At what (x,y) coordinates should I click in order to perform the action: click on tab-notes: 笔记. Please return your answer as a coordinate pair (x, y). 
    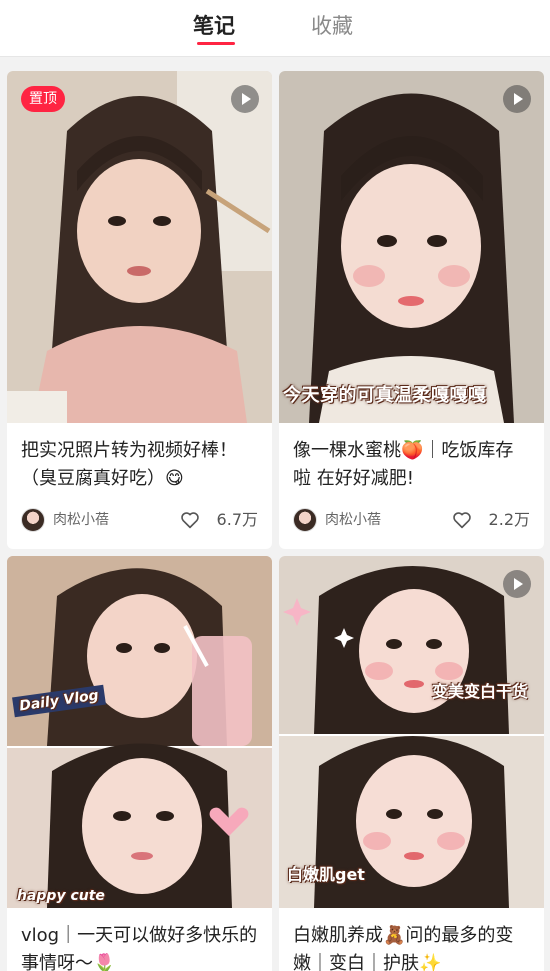
    Looking at the image, I should click on (214, 26).